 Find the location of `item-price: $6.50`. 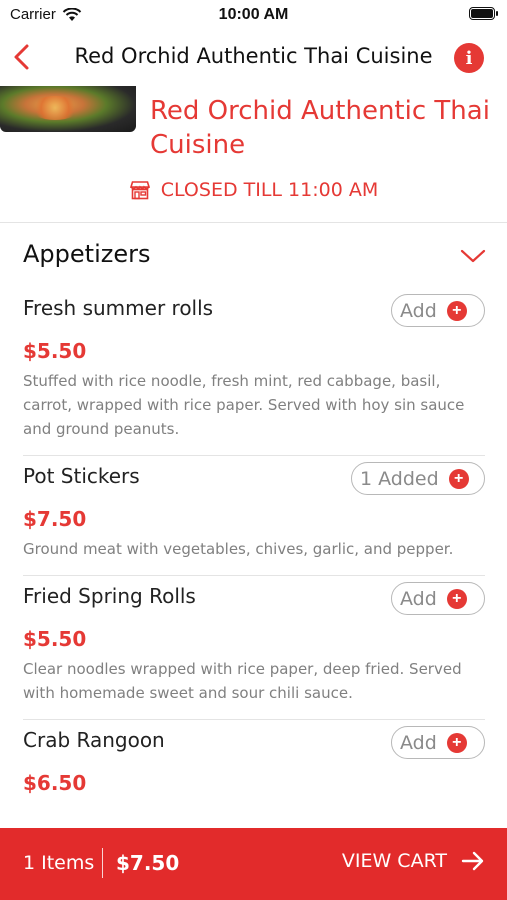

item-price: $6.50 is located at coordinates (55, 783).